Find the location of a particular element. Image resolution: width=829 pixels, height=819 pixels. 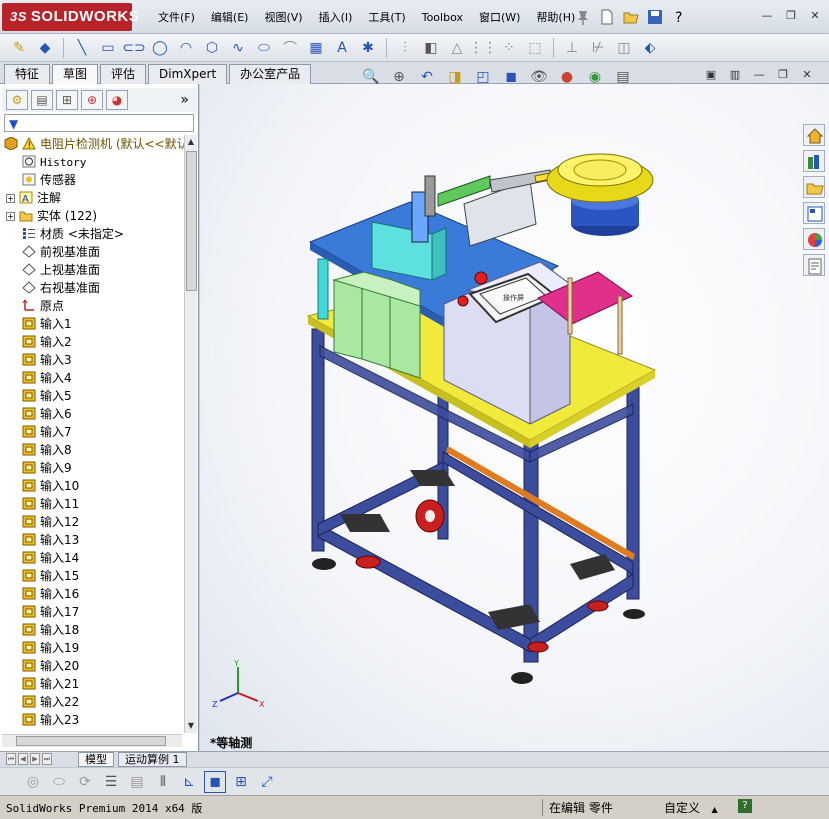

arc-icon: ◠ is located at coordinates (186, 48).